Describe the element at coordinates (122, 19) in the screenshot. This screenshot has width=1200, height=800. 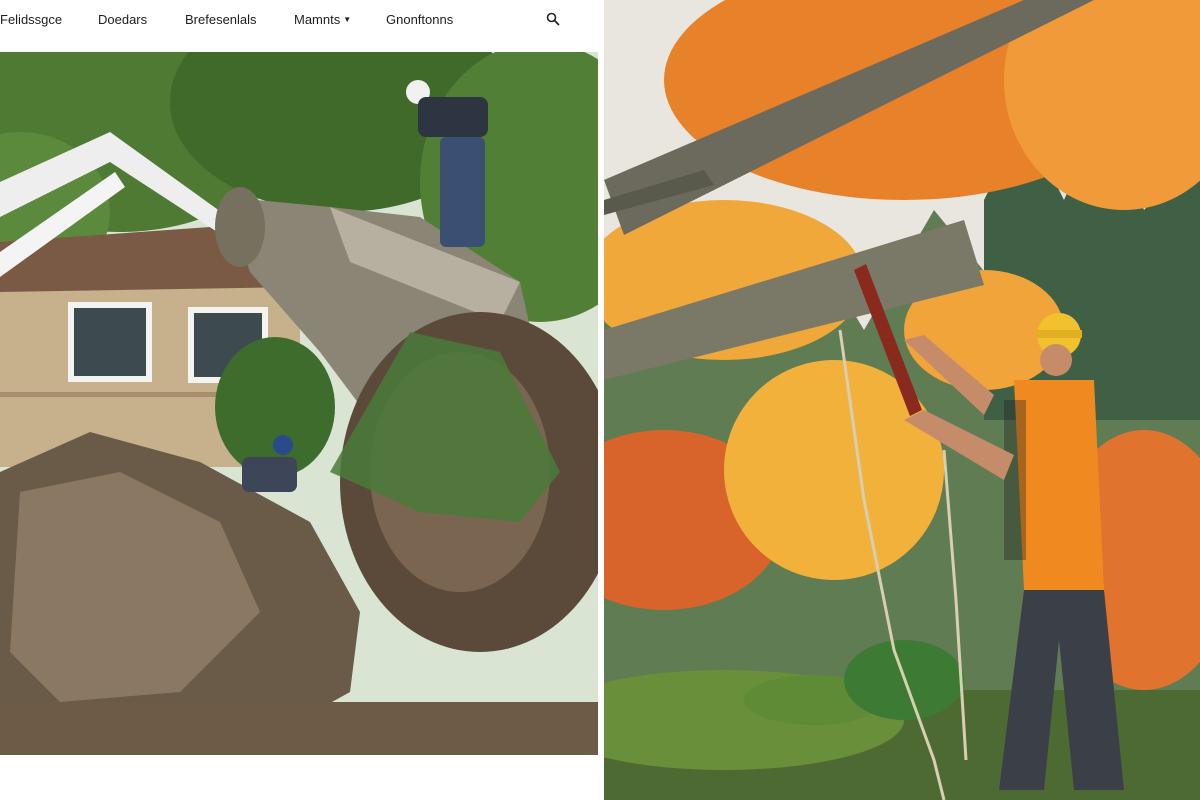
I see `nav-item-1: Doedars` at that location.